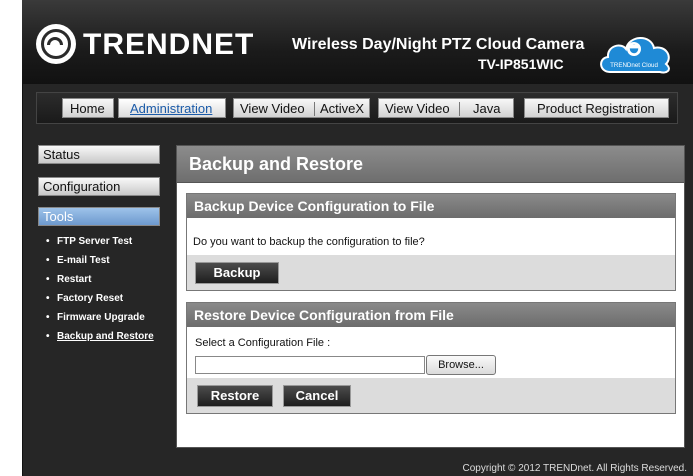  What do you see at coordinates (431, 272) in the screenshot?
I see `backup-footer: Backup` at bounding box center [431, 272].